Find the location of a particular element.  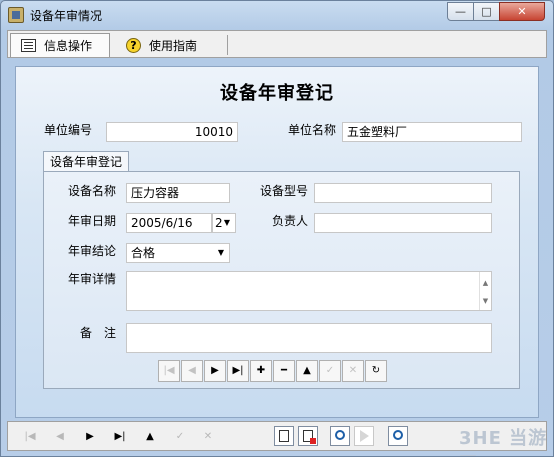

scroll-up-icon: ▲ is located at coordinates (485, 283).